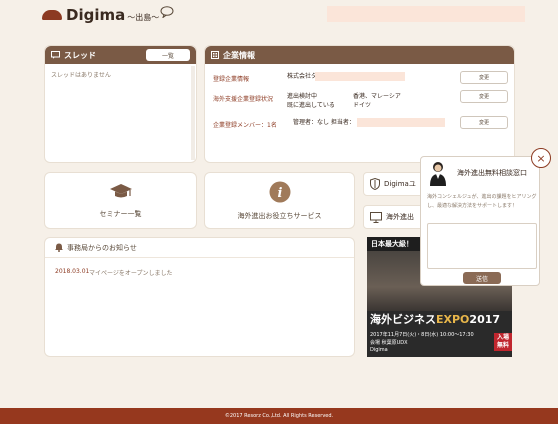 The width and height of the screenshot is (558, 424). I want to click on svg-text: i, so click(279, 193).